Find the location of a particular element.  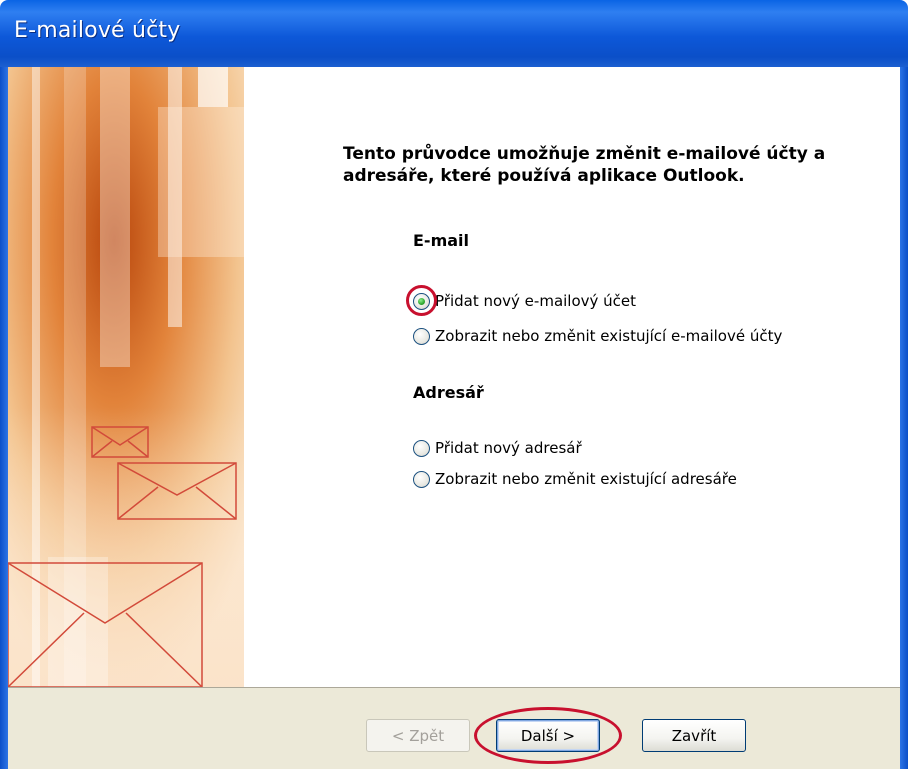

annotation-highlight-circle is located at coordinates (421, 300).